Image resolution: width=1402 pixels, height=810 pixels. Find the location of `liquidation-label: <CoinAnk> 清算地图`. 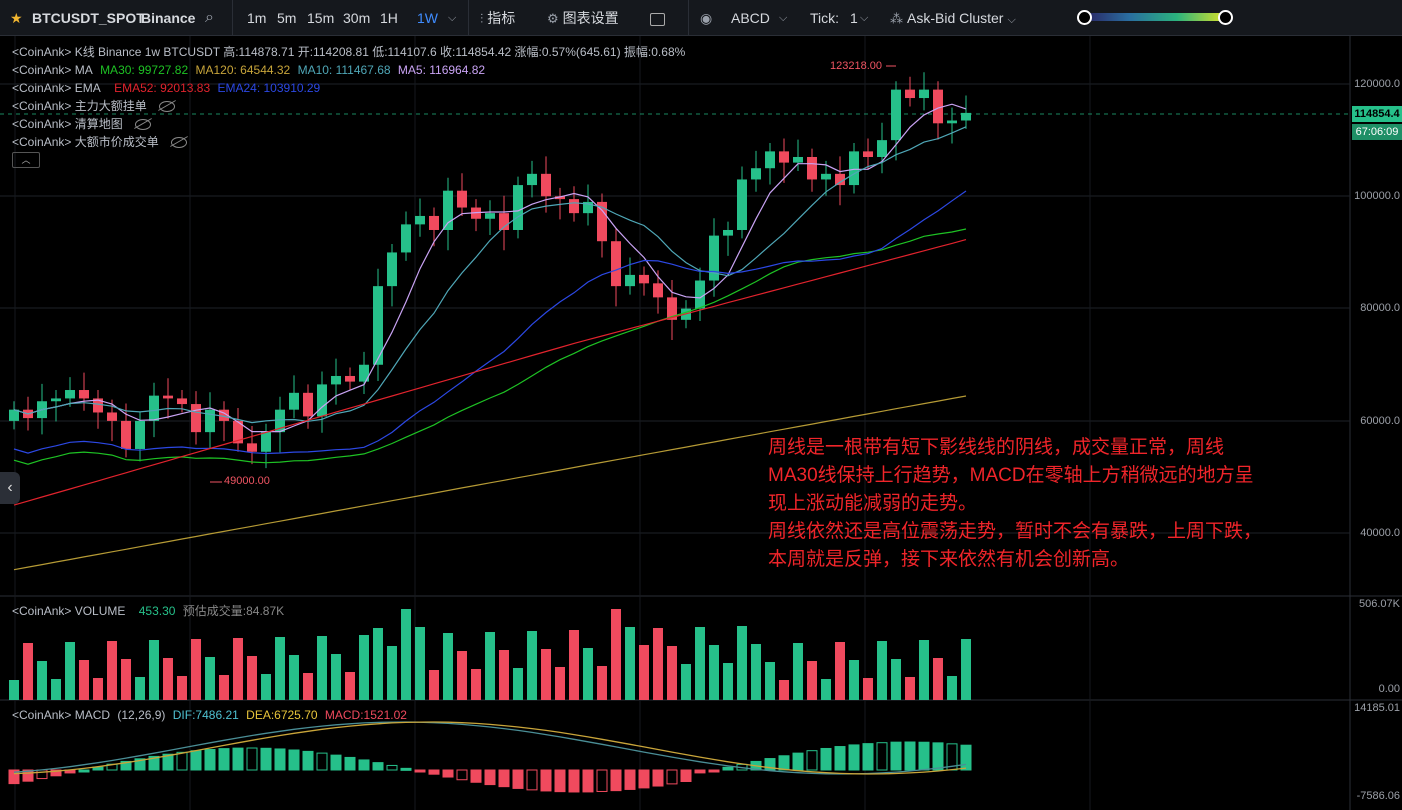

liquidation-label: <CoinAnk> 清算地图 is located at coordinates (67, 124).